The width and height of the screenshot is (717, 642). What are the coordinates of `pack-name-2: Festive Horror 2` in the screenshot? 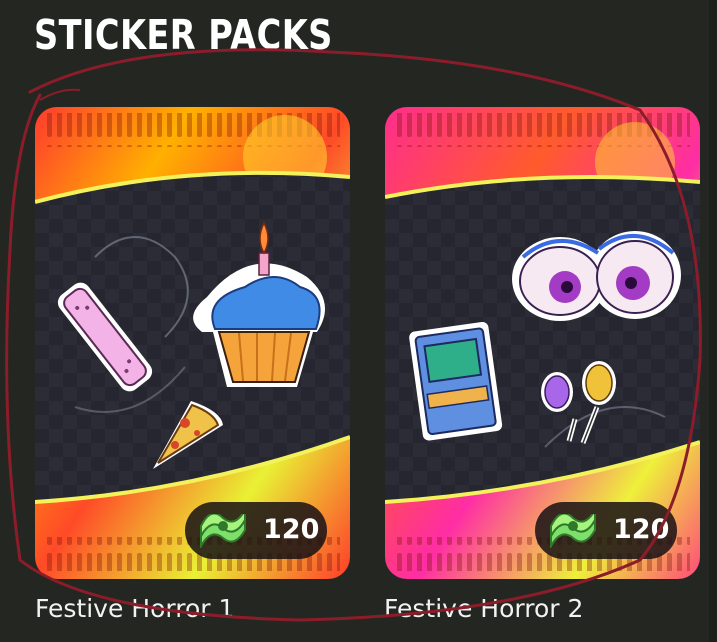 It's located at (483, 609).